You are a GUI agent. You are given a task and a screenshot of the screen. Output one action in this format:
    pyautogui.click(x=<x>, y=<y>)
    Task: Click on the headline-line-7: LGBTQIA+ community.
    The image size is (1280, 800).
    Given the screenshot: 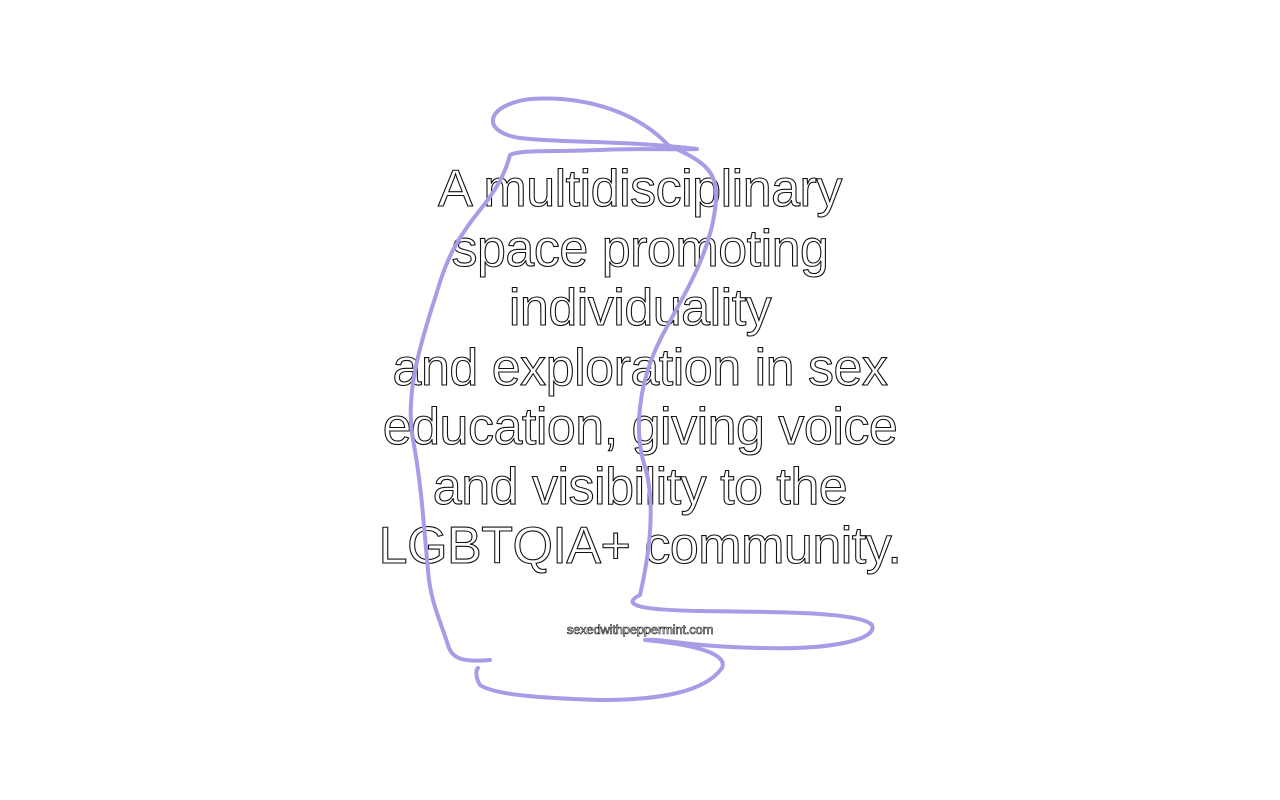 What is the action you would take?
    pyautogui.click(x=640, y=545)
    